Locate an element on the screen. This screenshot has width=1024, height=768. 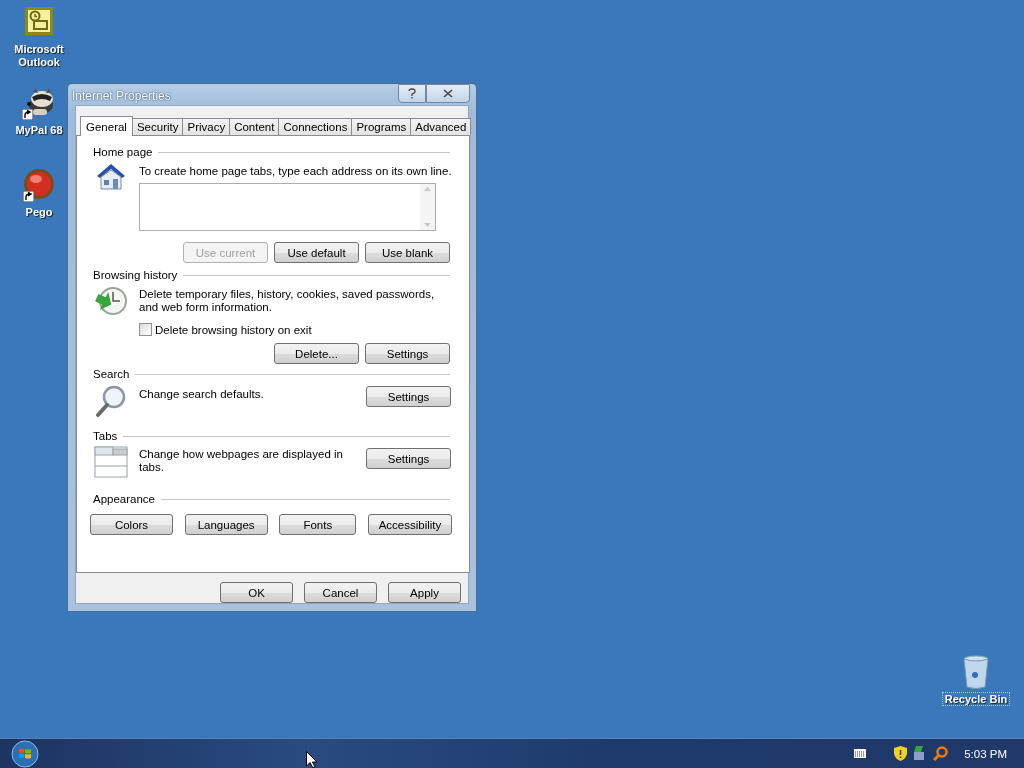
orb-icon is located at coordinates (39, 184).